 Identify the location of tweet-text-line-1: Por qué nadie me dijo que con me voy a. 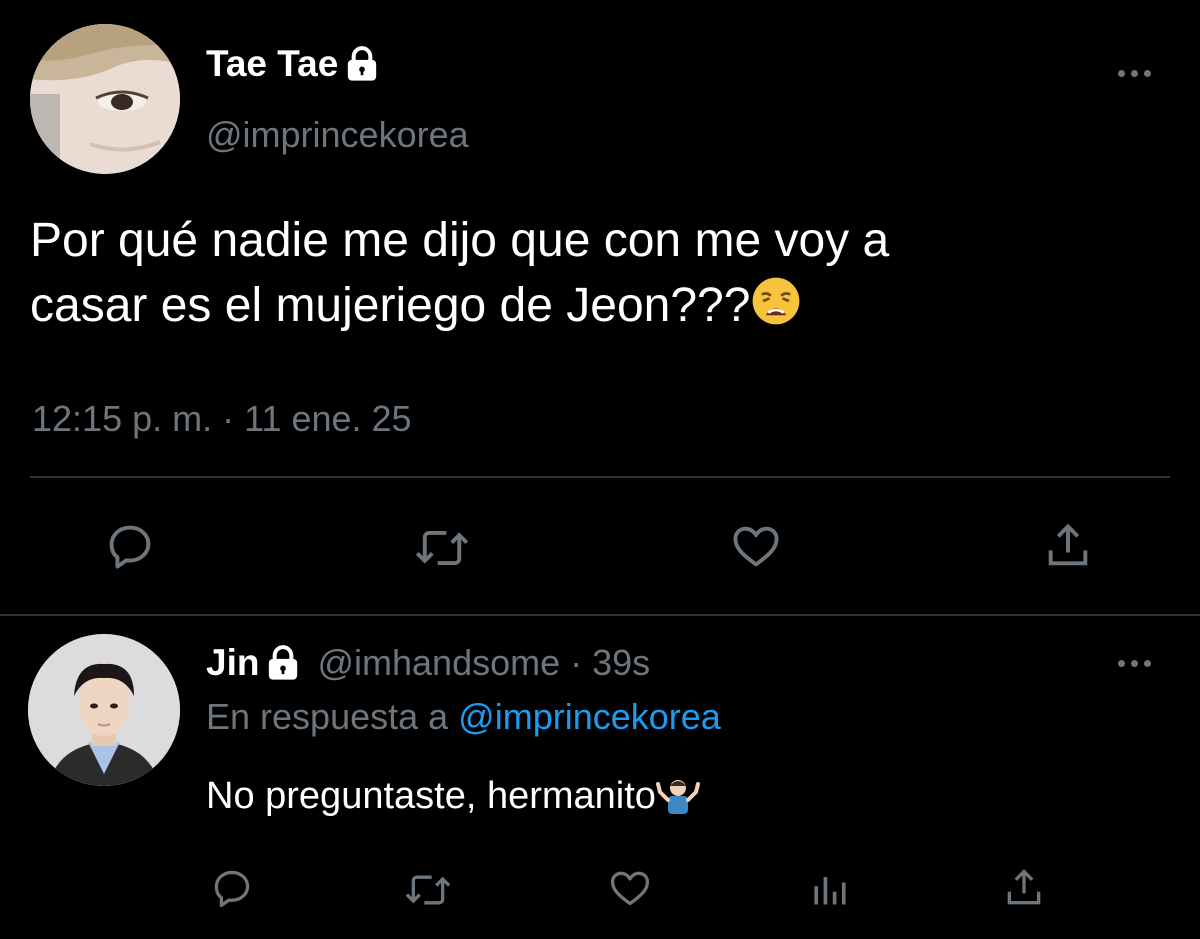
(460, 240).